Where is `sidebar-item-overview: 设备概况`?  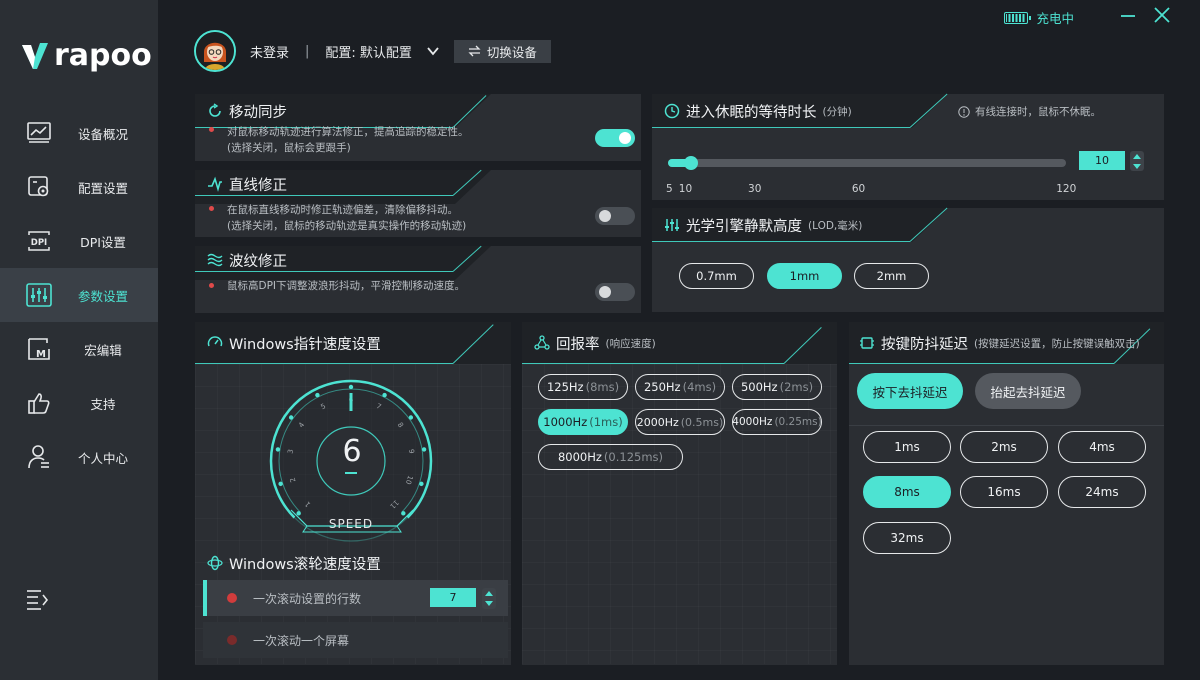
sidebar-item-overview: 设备概况 is located at coordinates (79, 133).